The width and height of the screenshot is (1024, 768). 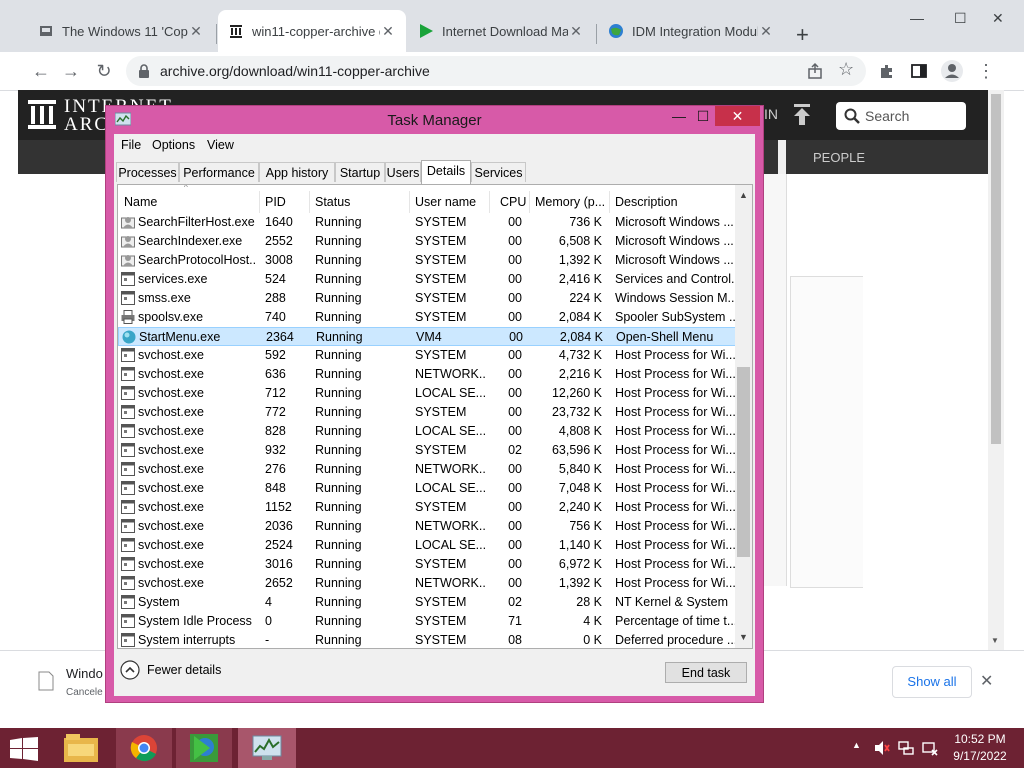 What do you see at coordinates (267, 748) in the screenshot?
I see `taskbar-task-manager-button` at bounding box center [267, 748].